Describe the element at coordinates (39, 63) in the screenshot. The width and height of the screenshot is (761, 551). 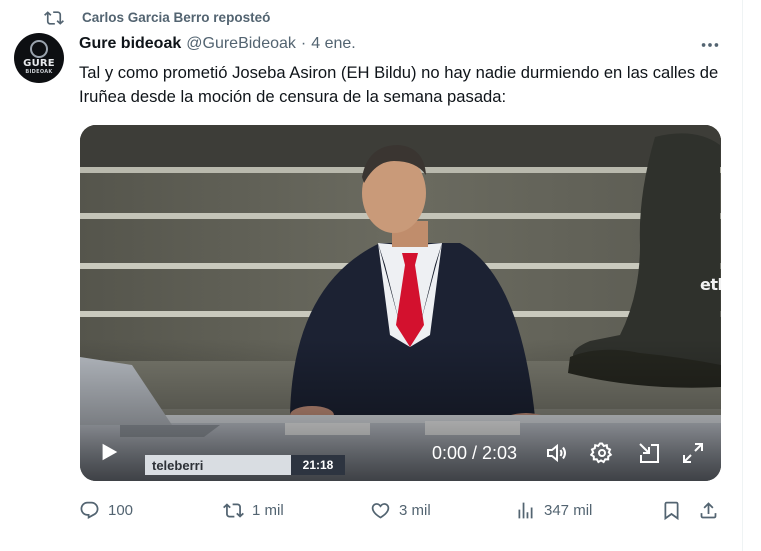
I see `avatar-logo-text: GURE` at that location.